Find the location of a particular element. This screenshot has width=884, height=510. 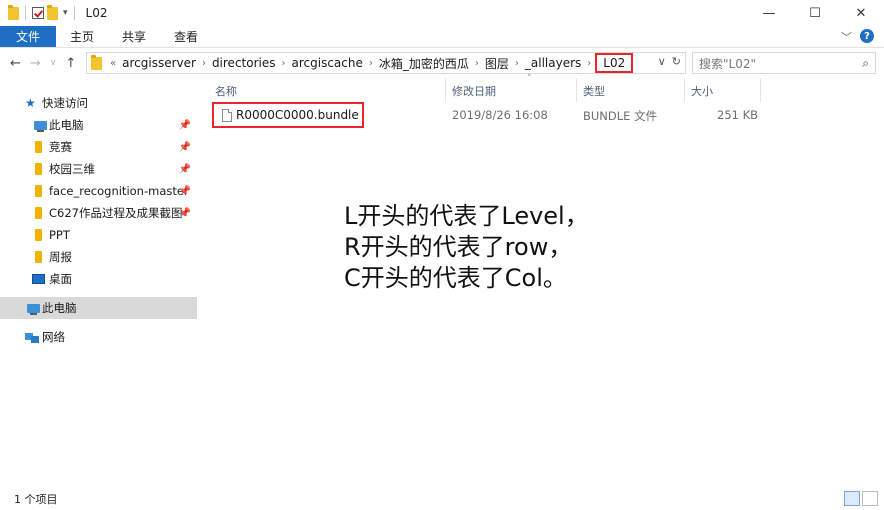

sidebar-item-this-pc: 此电脑 is located at coordinates (98, 308).